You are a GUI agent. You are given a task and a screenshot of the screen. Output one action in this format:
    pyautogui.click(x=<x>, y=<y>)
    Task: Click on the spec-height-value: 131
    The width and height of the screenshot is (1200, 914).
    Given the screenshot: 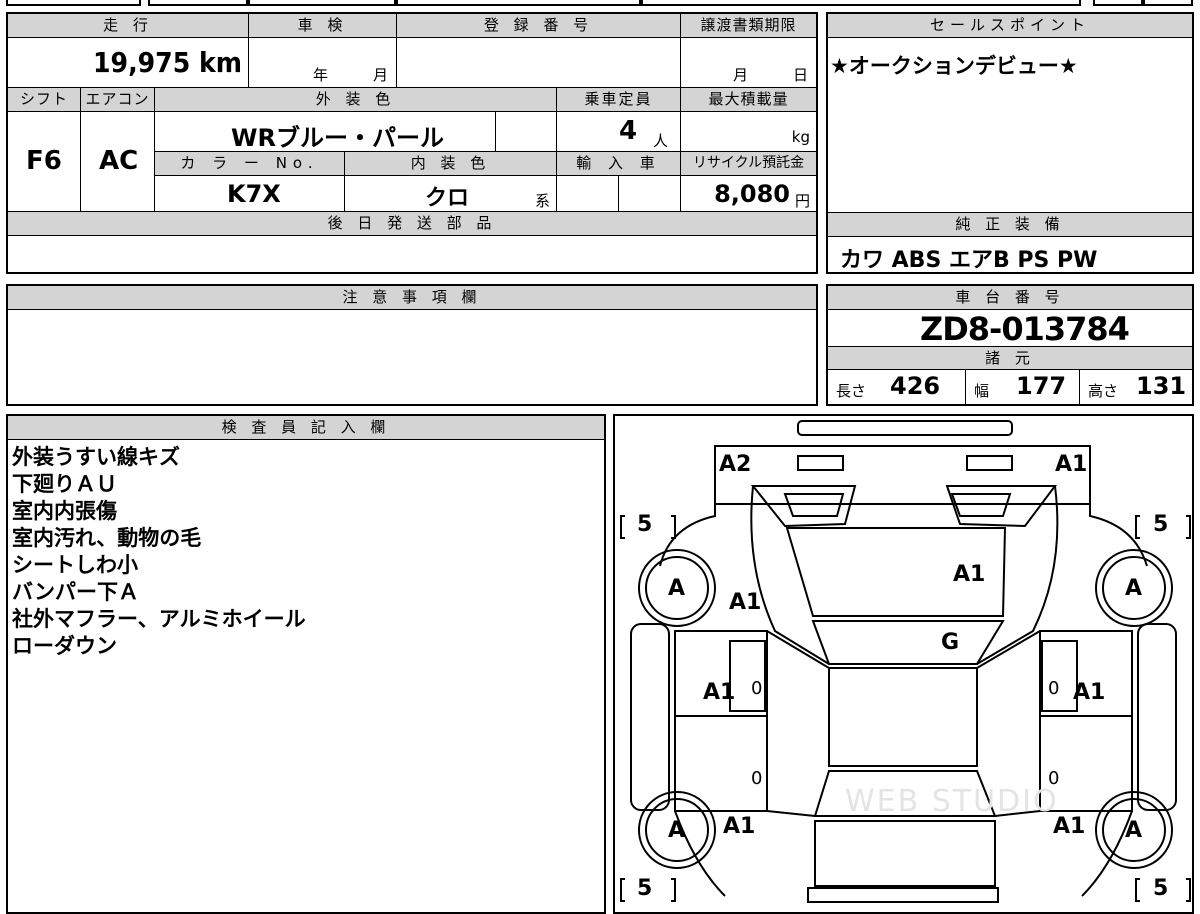 What is the action you would take?
    pyautogui.click(x=1161, y=386)
    